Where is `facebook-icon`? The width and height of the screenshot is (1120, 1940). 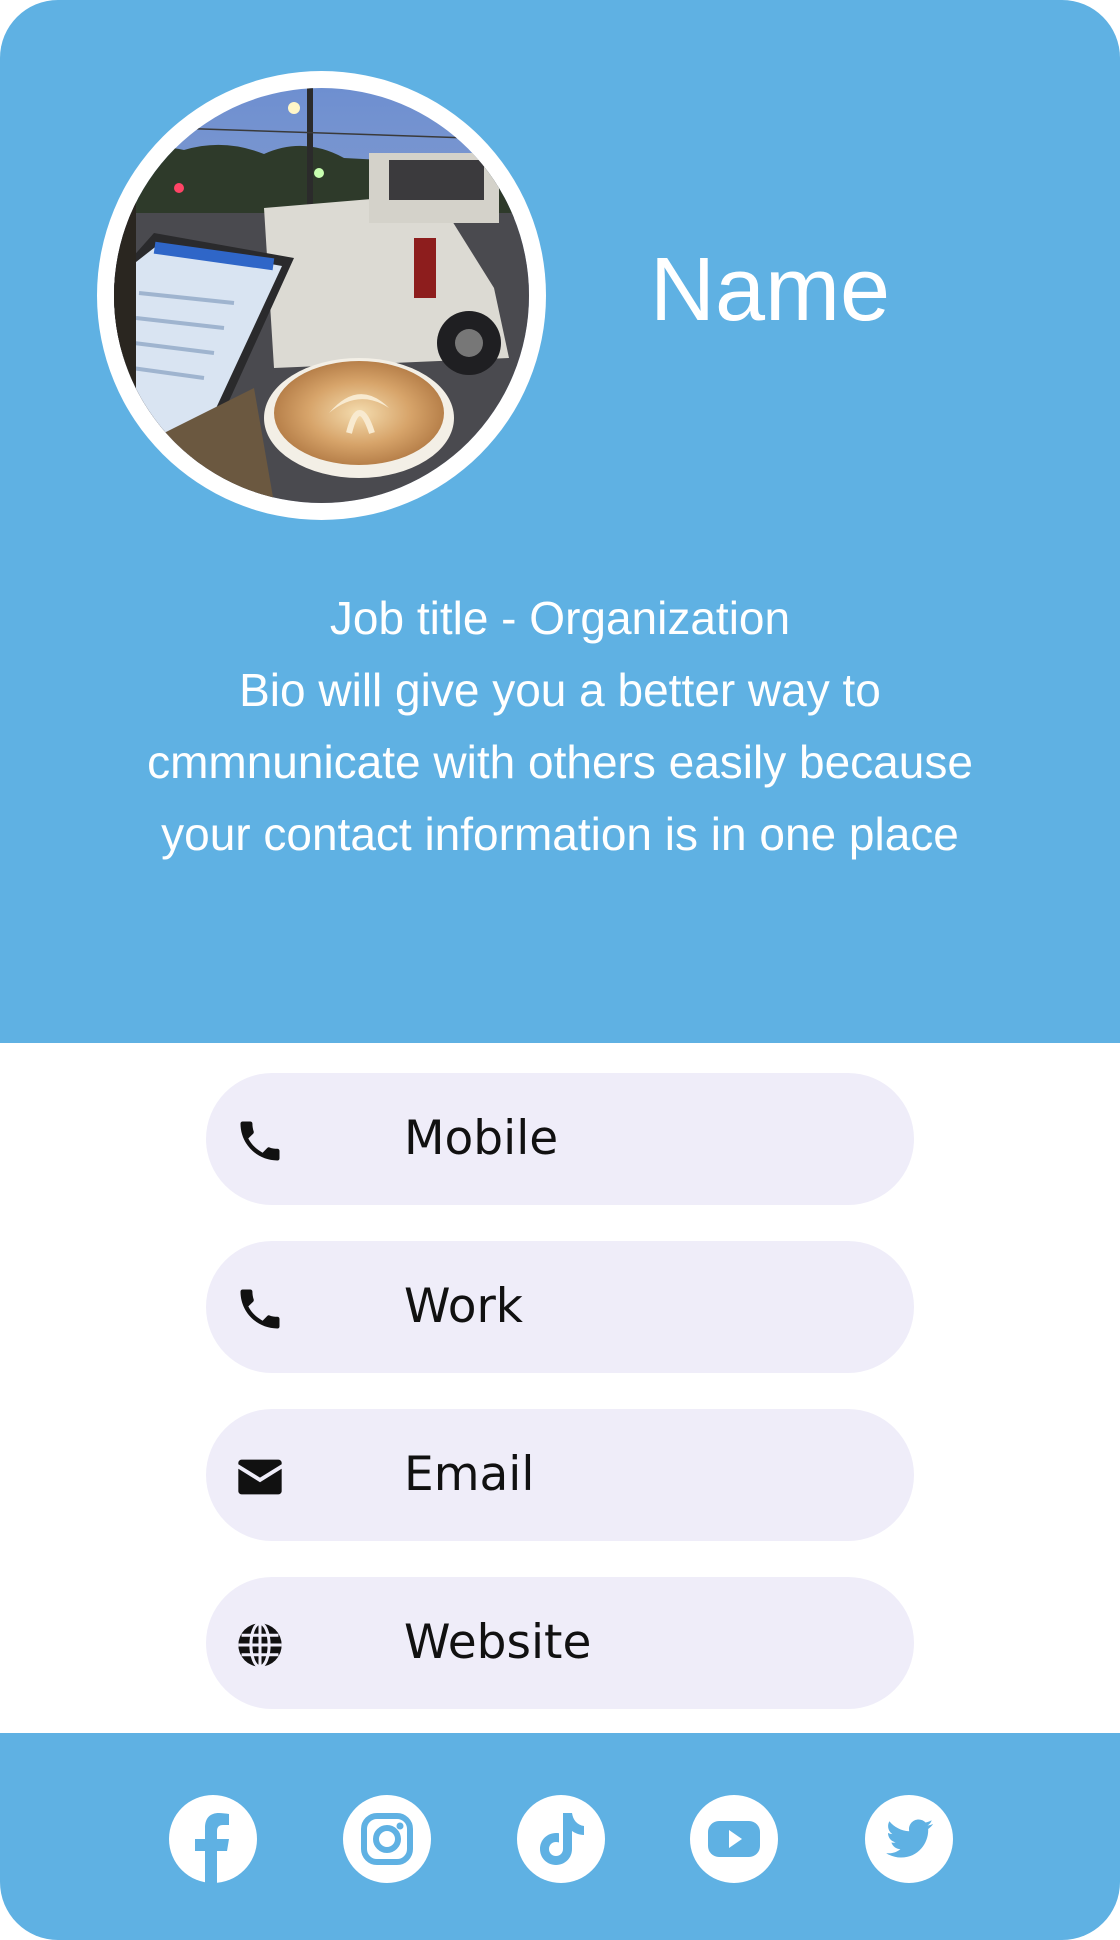 facebook-icon is located at coordinates (212, 1848).